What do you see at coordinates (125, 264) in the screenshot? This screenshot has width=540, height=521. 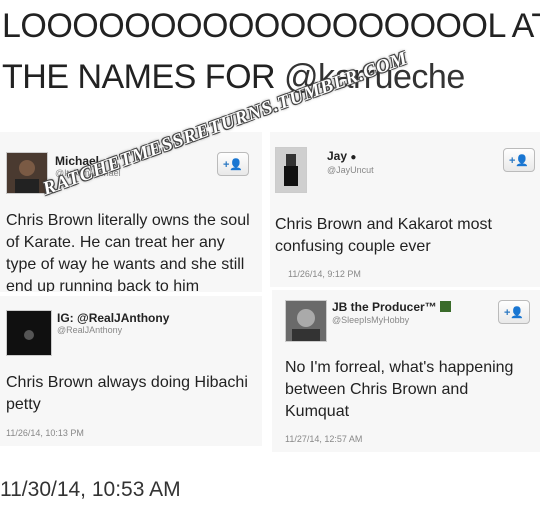 I see `tweet-line: type of way he wants and she still` at bounding box center [125, 264].